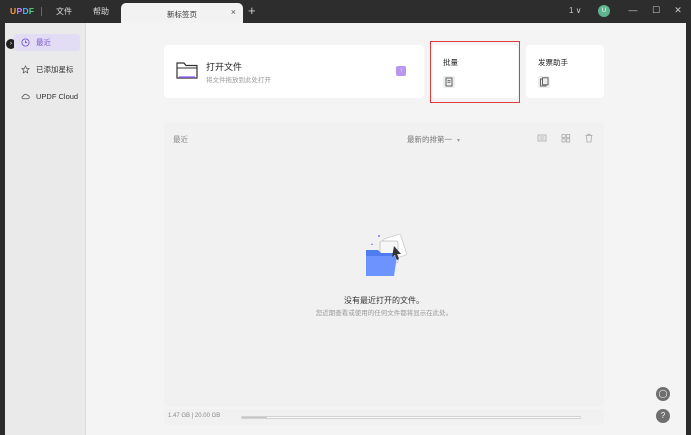 The width and height of the screenshot is (691, 435). What do you see at coordinates (459, 141) in the screenshot?
I see `chevron-down-icon: ▾` at bounding box center [459, 141].